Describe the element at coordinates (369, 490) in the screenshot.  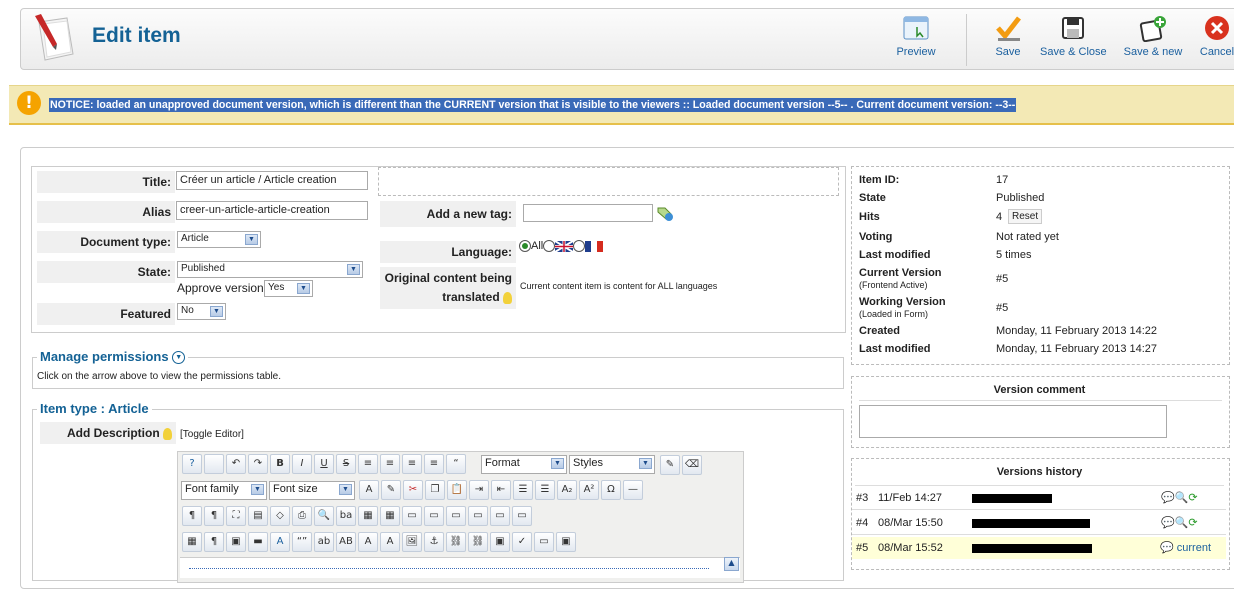
I see `text-color-icon: A` at that location.